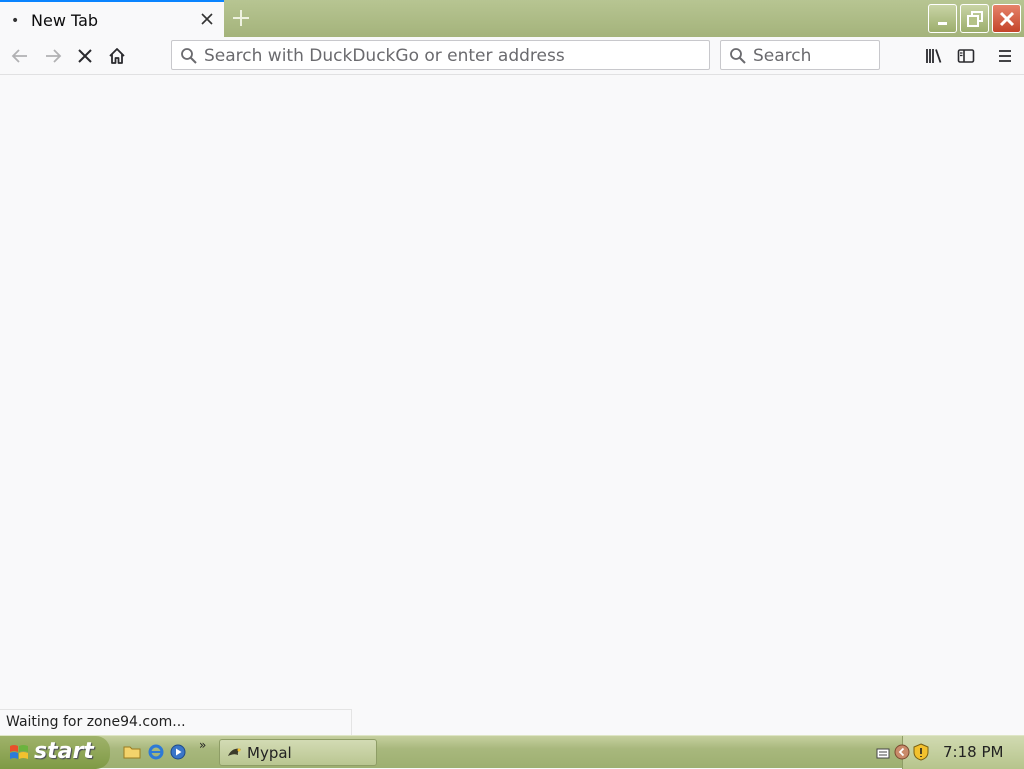 The image size is (1024, 769). I want to click on title-bar: • New Tab, so click(512, 18).